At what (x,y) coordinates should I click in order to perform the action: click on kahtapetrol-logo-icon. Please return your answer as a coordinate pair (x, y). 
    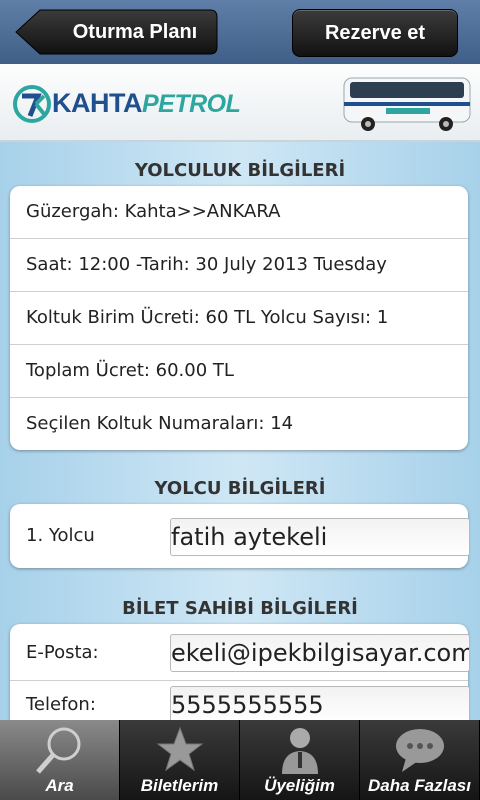
    Looking at the image, I should click on (32, 104).